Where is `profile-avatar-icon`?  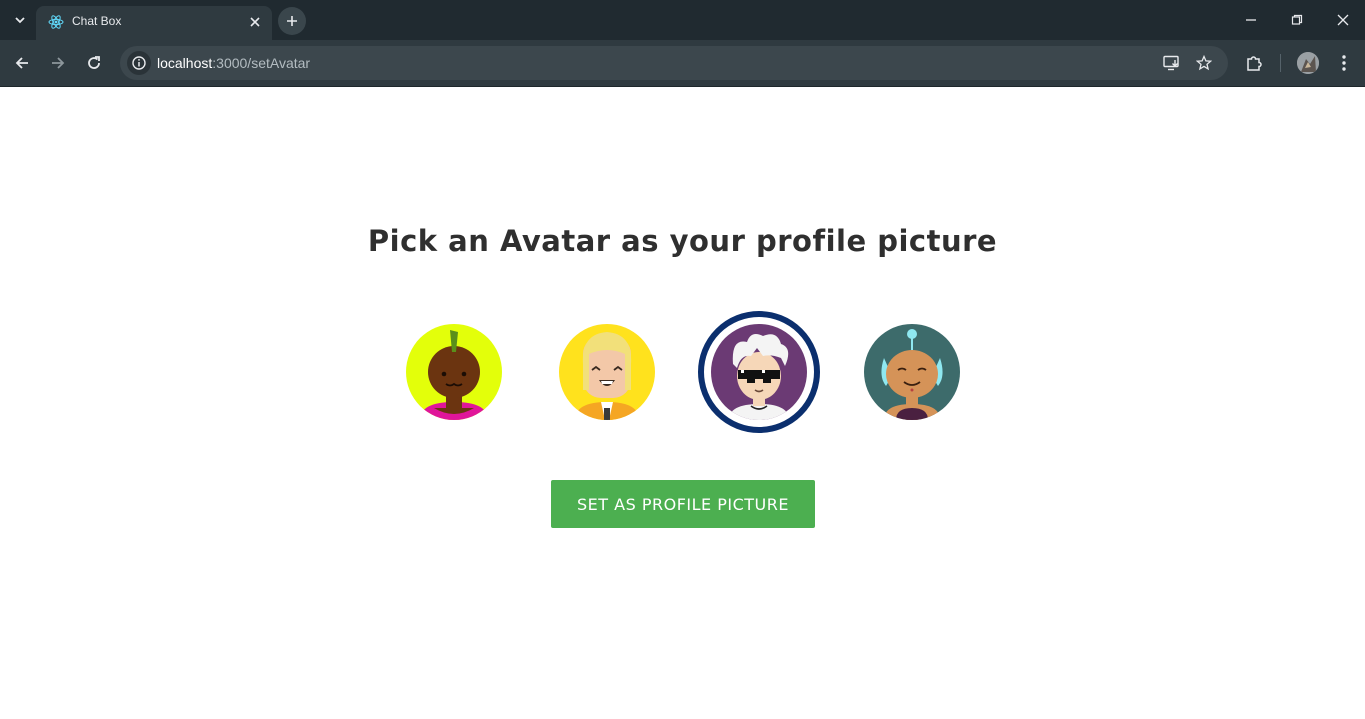 profile-avatar-icon is located at coordinates (1308, 63).